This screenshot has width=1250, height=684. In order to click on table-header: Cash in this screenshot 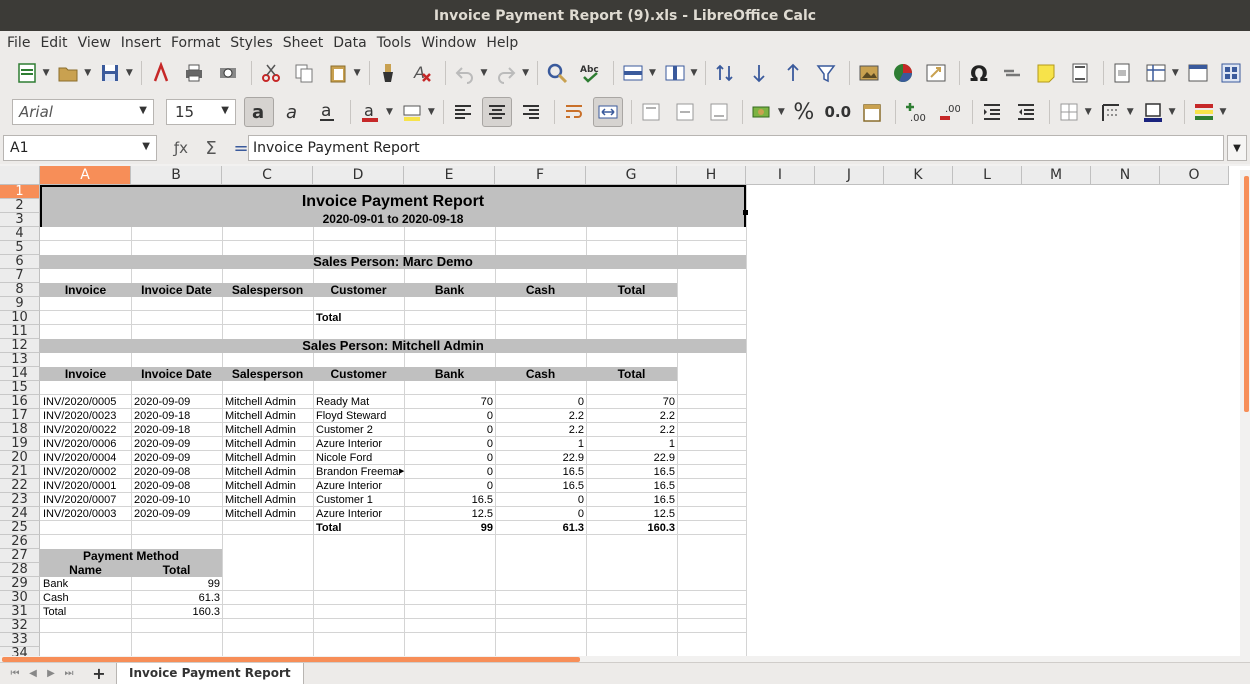, I will do `click(540, 374)`.